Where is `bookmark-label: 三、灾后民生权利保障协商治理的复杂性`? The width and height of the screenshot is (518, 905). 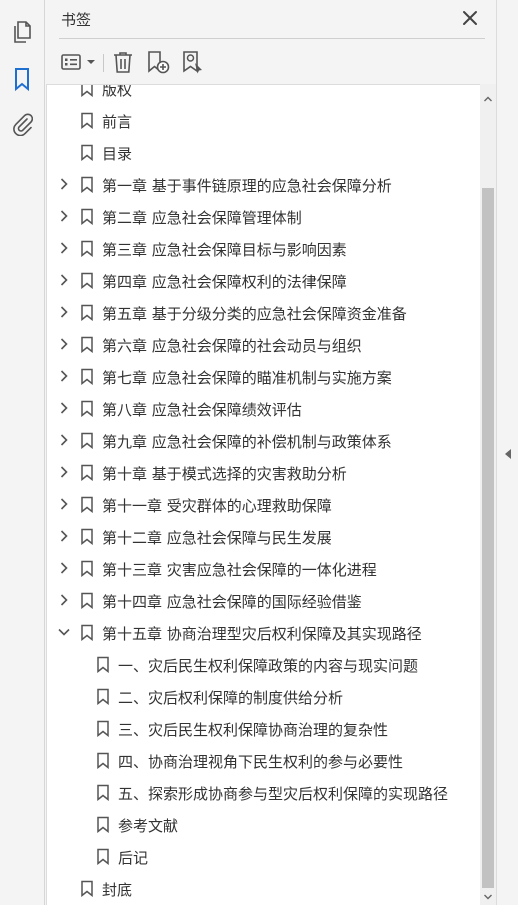 bookmark-label: 三、灾后民生权利保障协商治理的复杂性 is located at coordinates (253, 730).